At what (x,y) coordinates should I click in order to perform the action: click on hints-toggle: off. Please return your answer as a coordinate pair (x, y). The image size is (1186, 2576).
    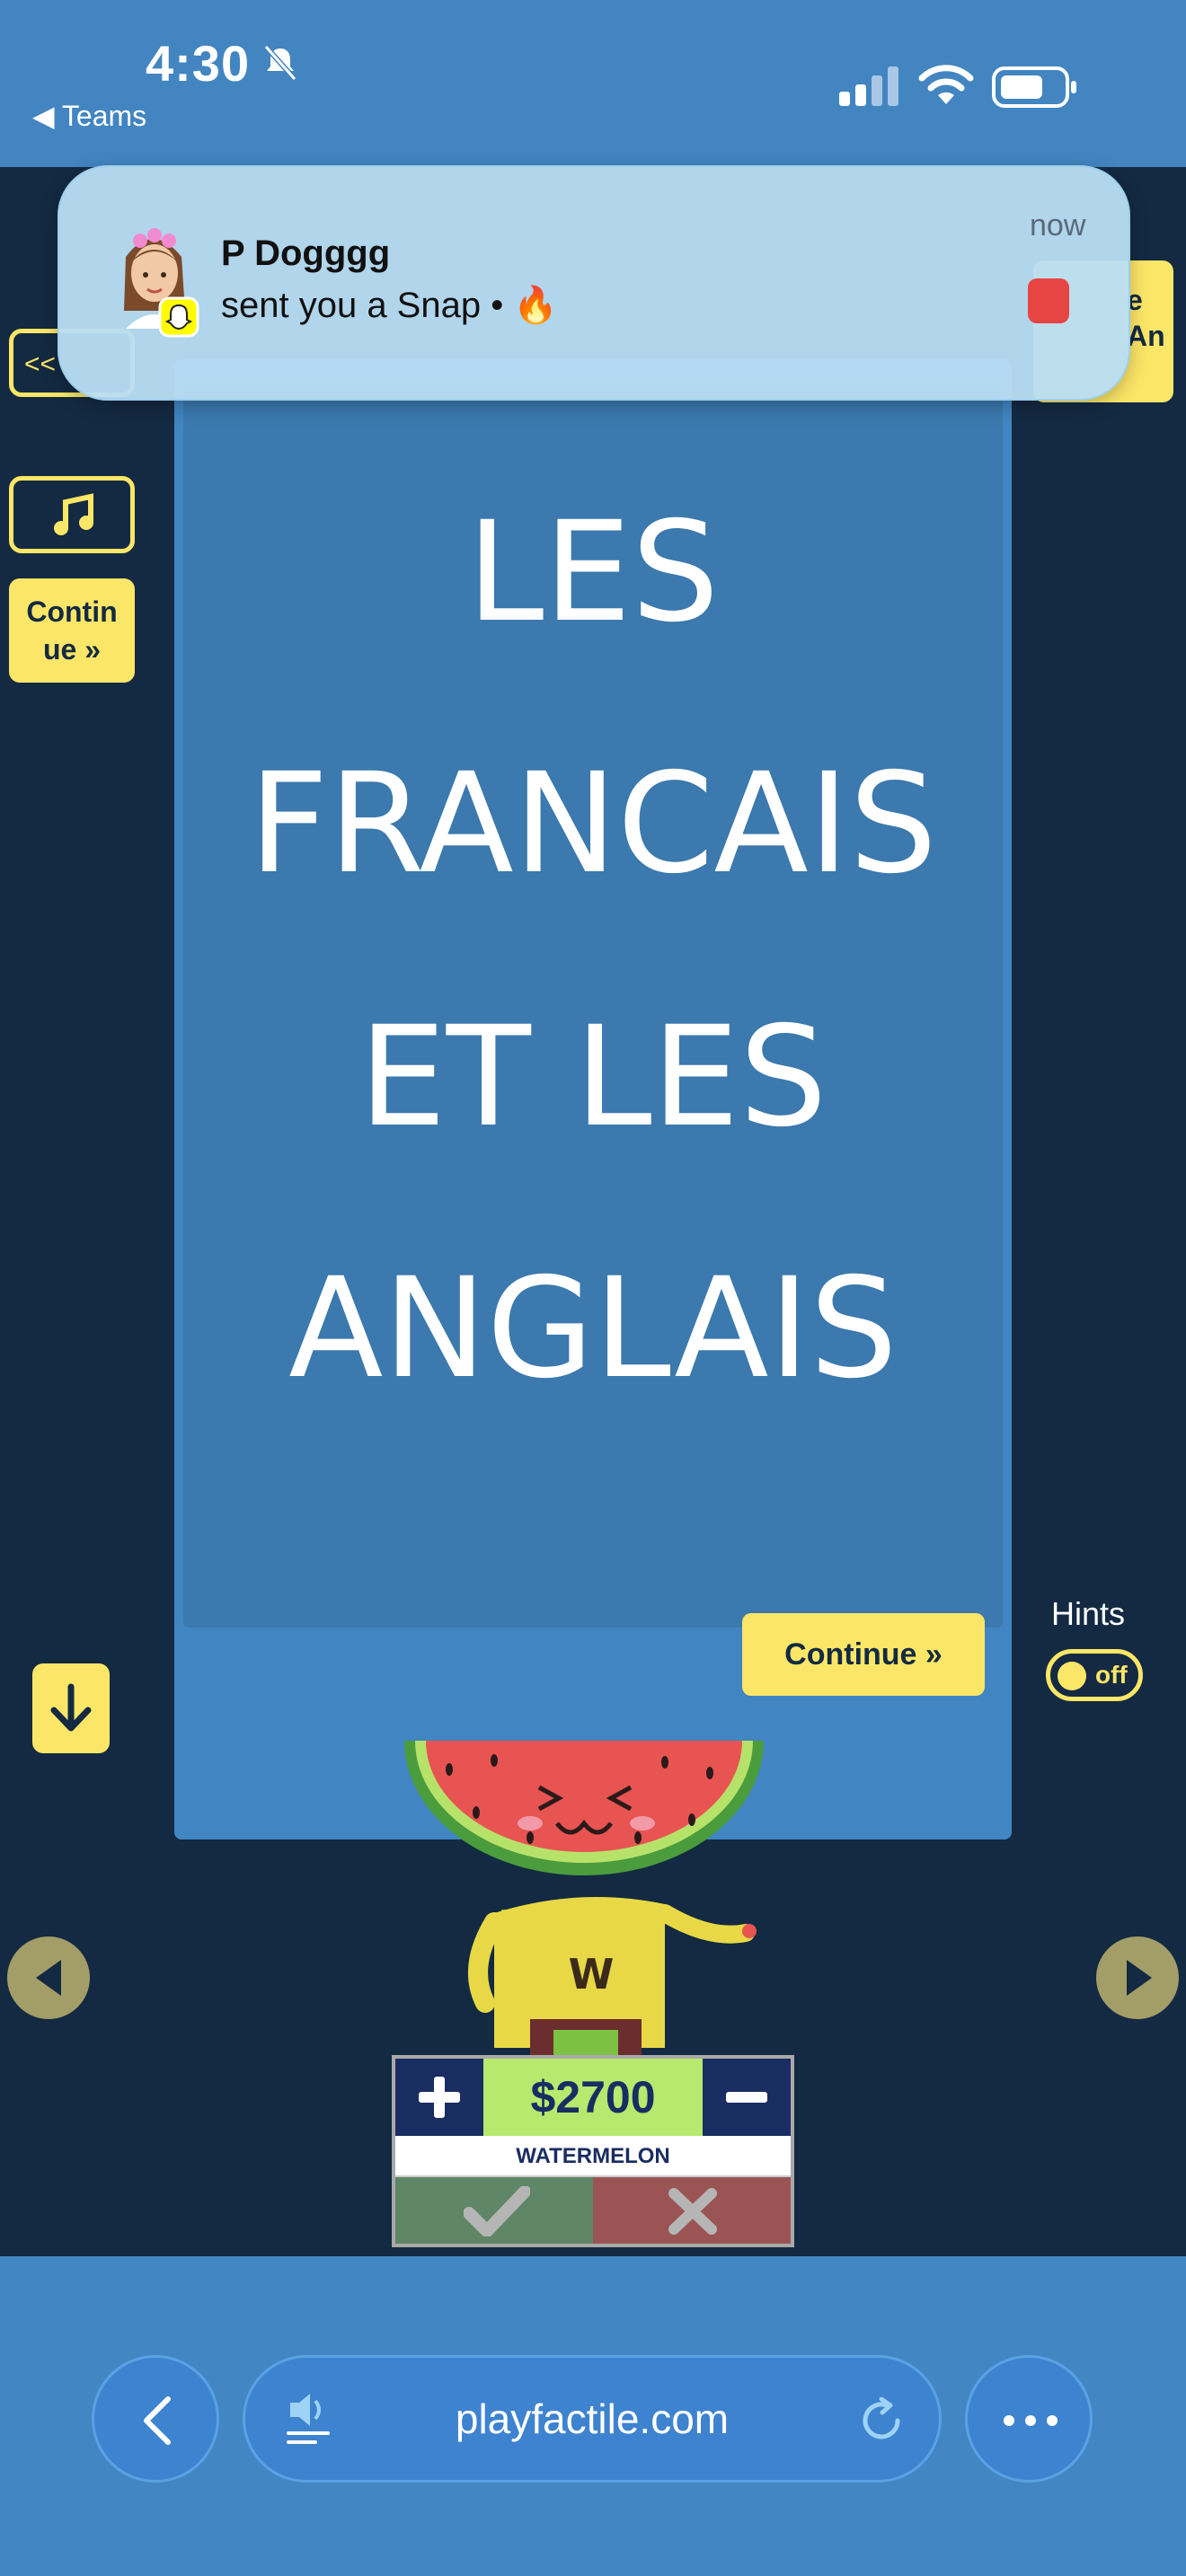
    Looking at the image, I should click on (1094, 1675).